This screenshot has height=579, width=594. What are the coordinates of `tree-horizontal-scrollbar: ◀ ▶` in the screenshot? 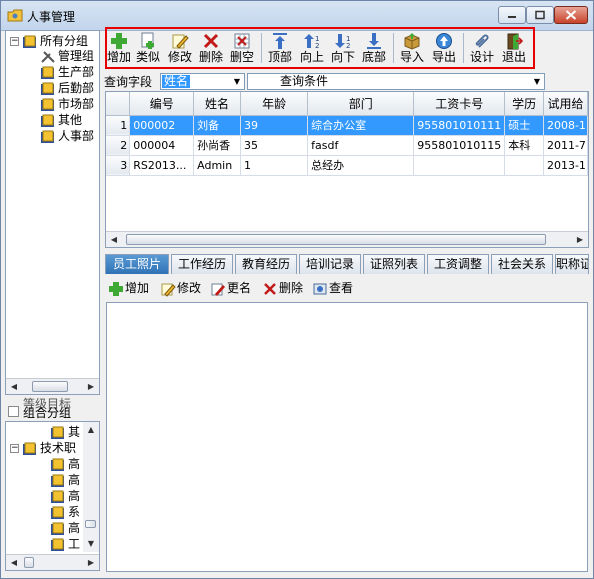 It's located at (52, 386).